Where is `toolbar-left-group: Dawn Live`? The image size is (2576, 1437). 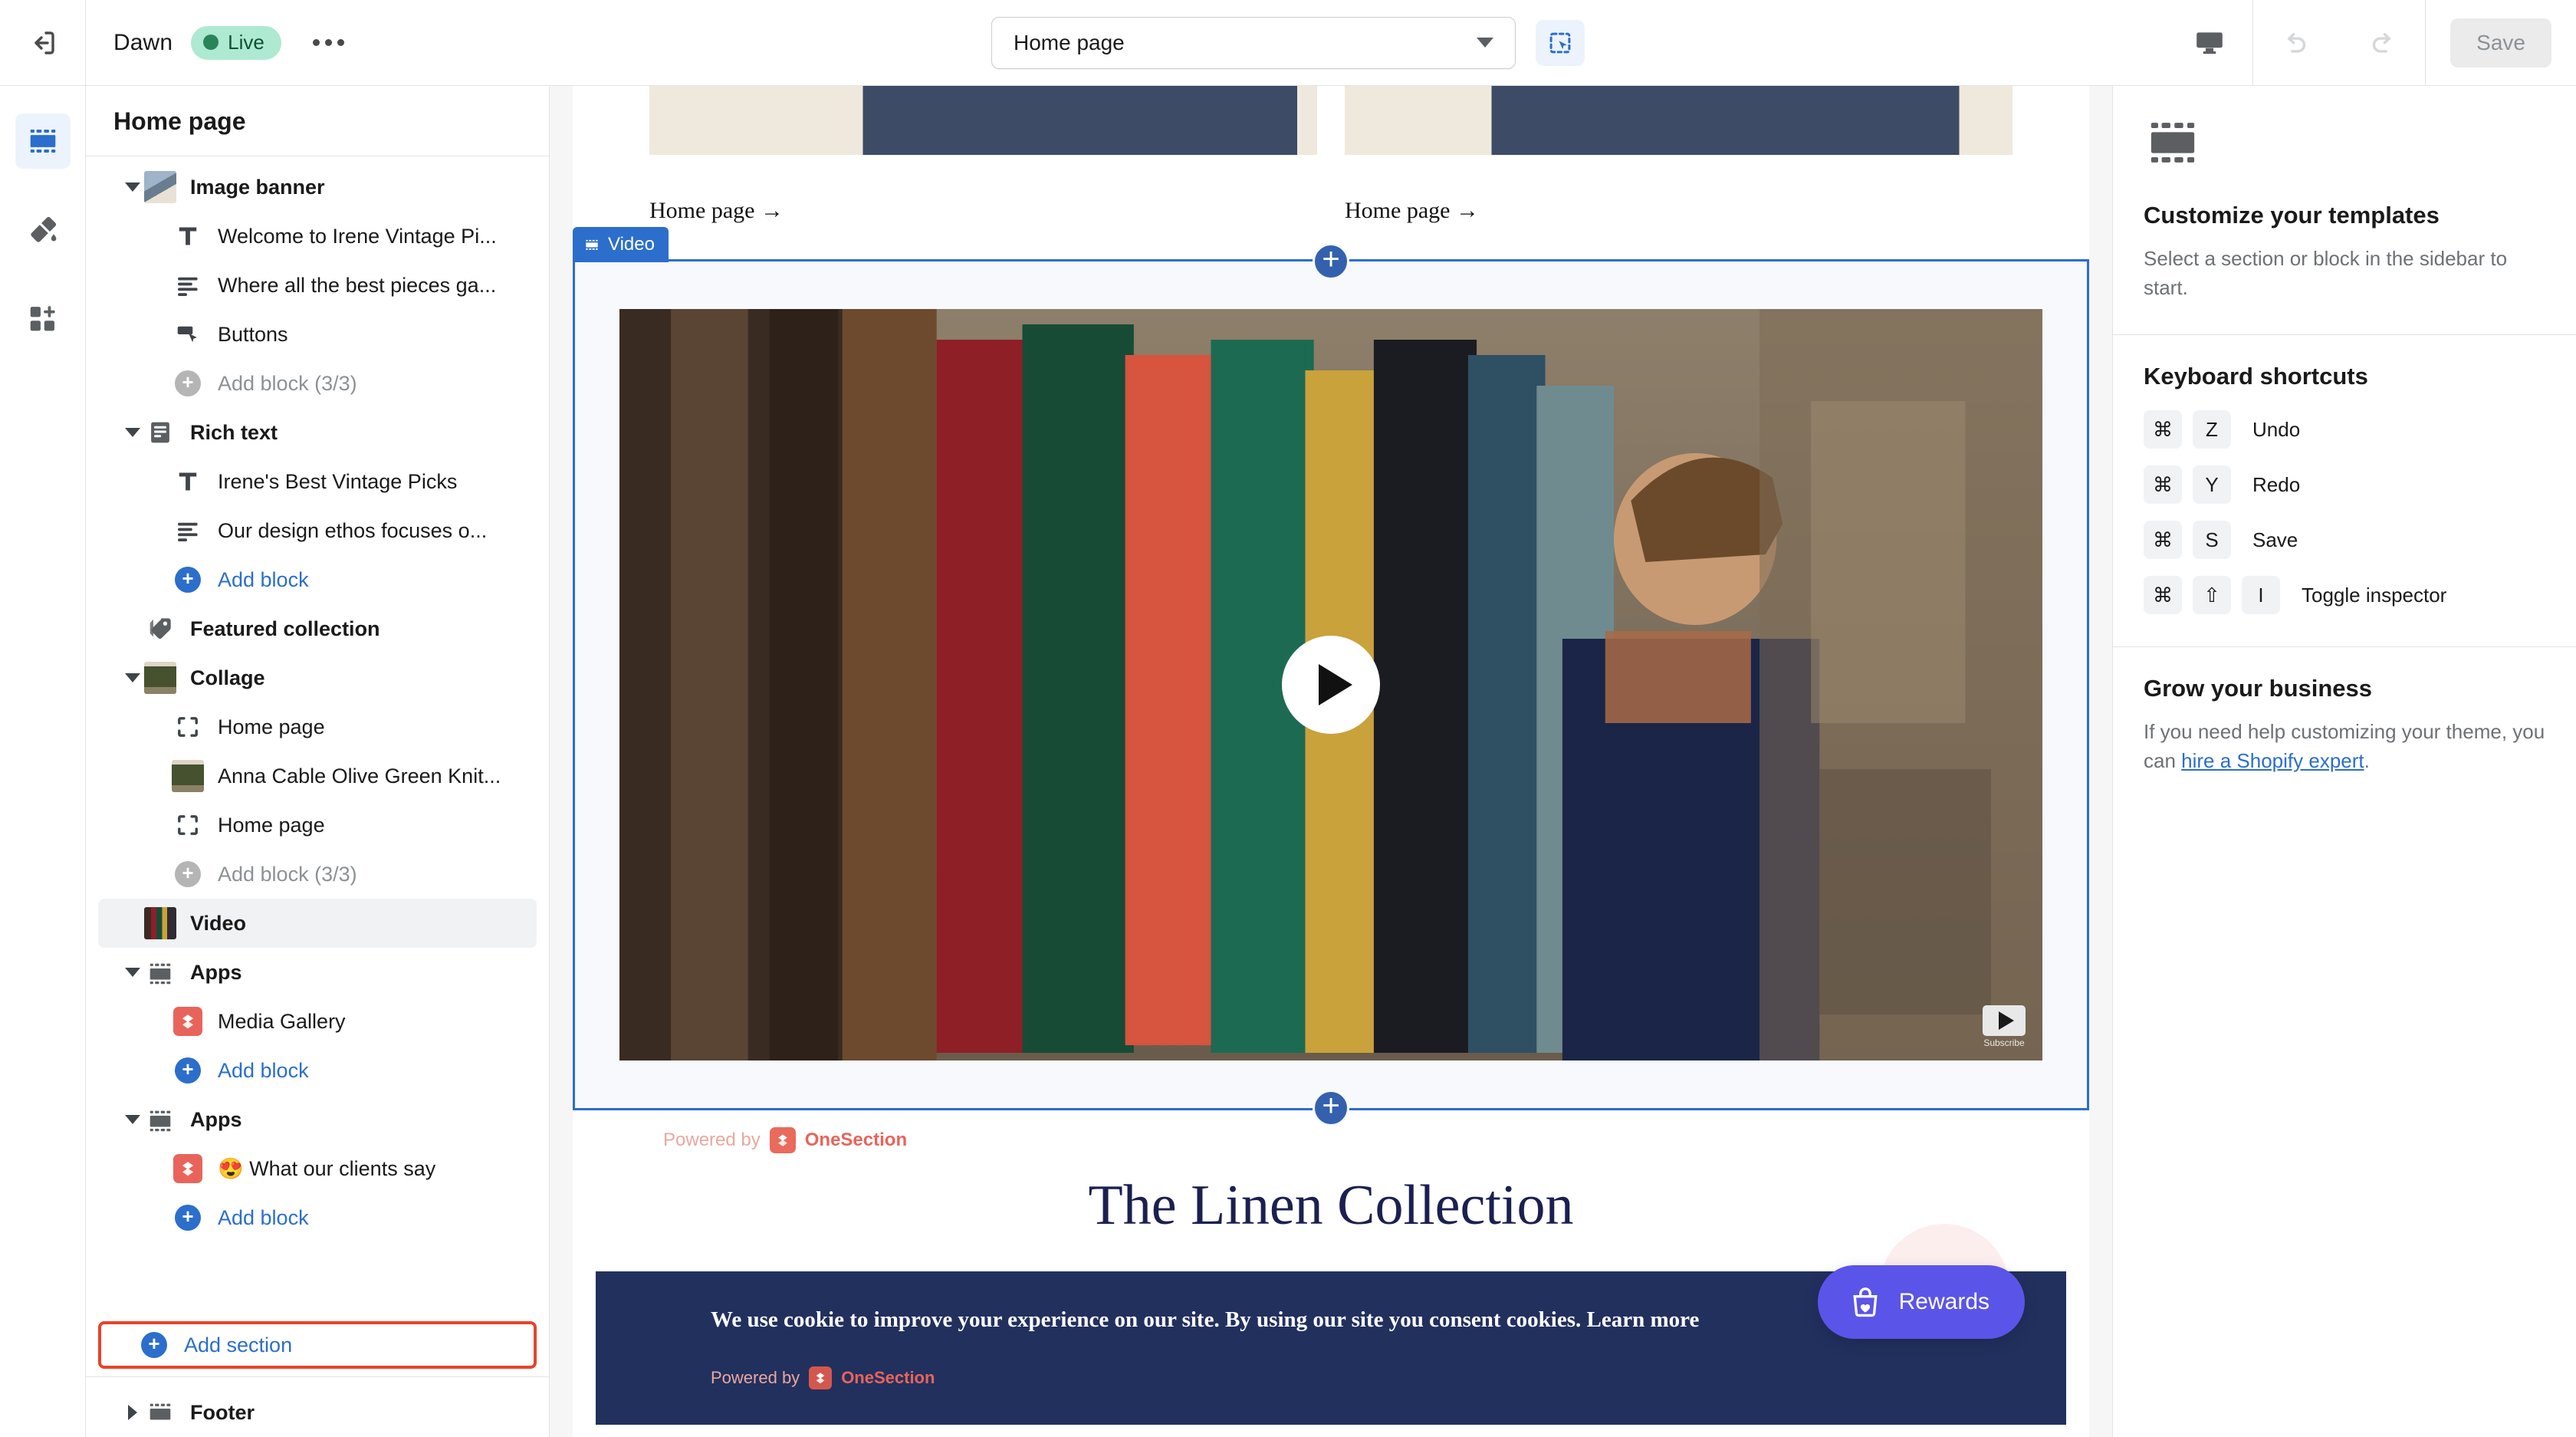 toolbar-left-group: Dawn Live is located at coordinates (177, 43).